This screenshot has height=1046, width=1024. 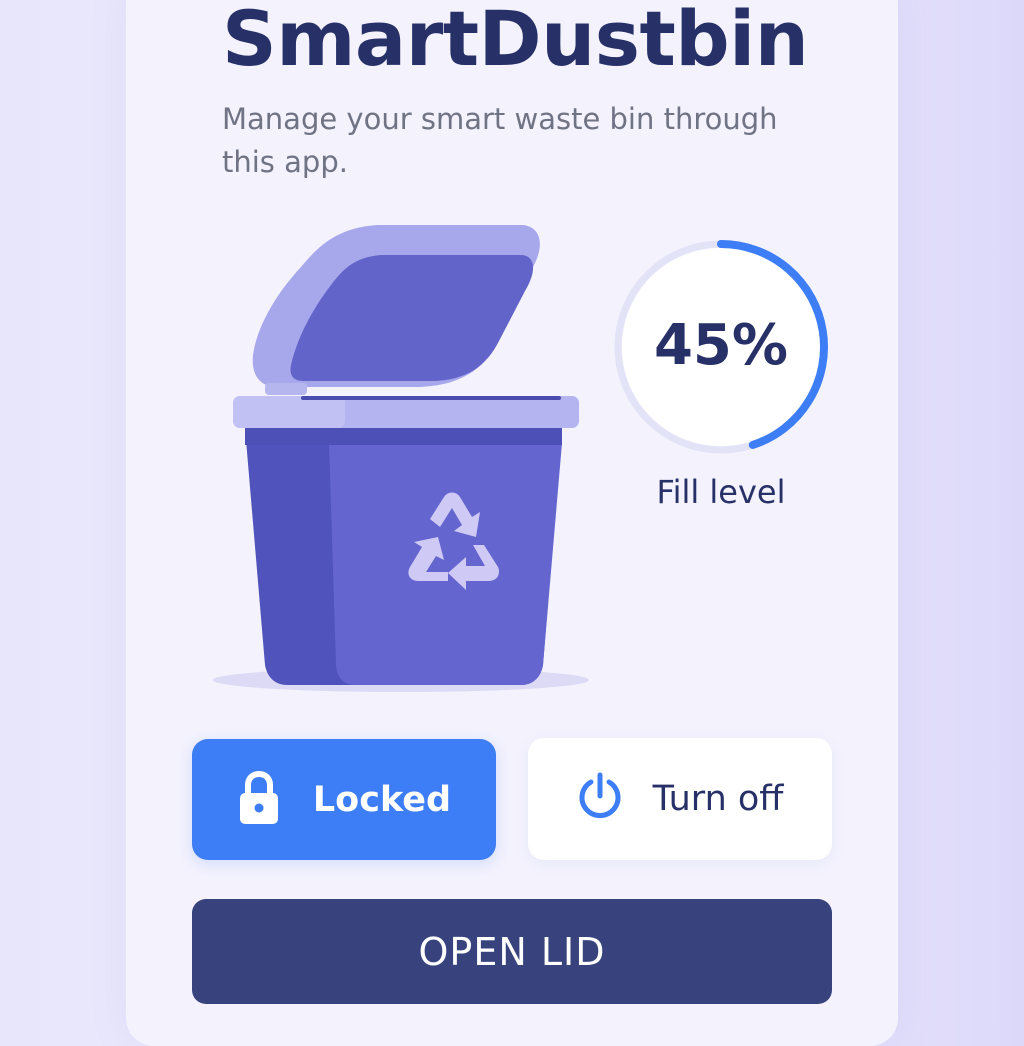 I want to click on fill-level-value: 45%, so click(x=721, y=345).